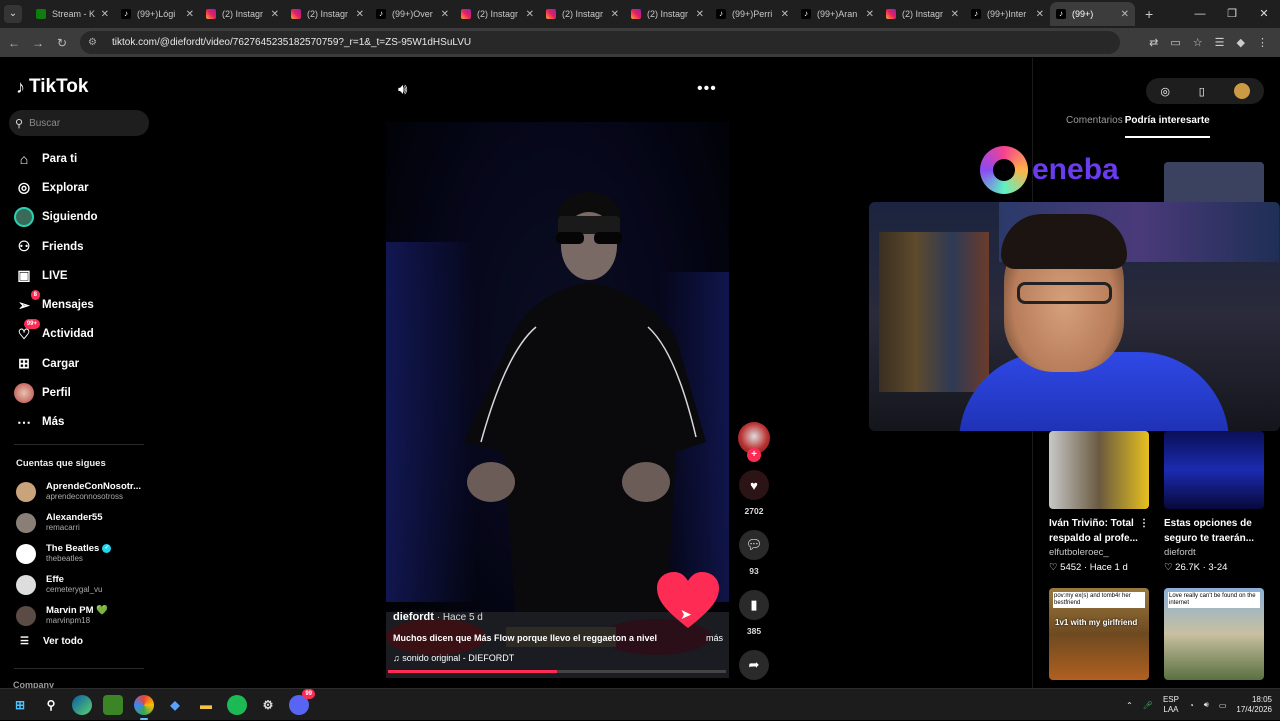  Describe the element at coordinates (1129, 705) in the screenshot. I see `show-hidden-icons: ⌃` at that location.